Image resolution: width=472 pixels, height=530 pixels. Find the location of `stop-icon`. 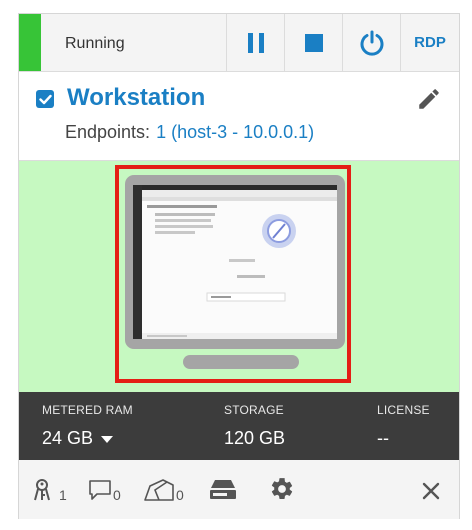

stop-icon is located at coordinates (313, 42).